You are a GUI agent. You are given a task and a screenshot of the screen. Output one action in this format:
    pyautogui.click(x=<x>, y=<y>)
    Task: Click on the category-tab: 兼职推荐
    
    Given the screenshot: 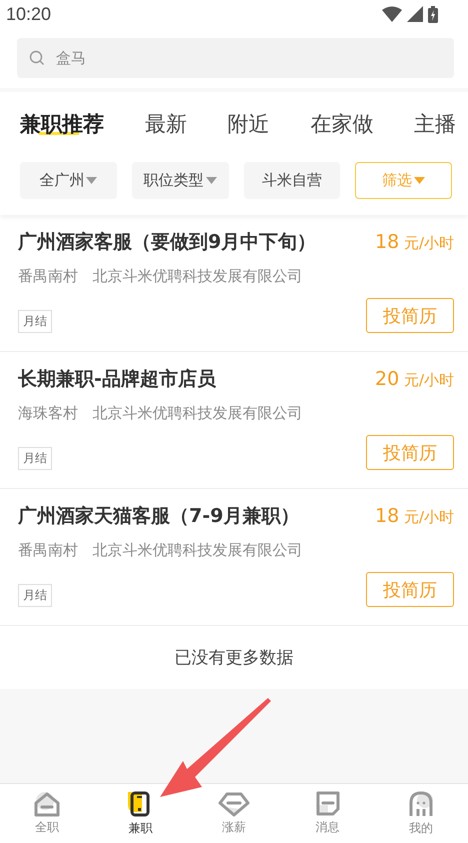 What is the action you would take?
    pyautogui.click(x=62, y=124)
    